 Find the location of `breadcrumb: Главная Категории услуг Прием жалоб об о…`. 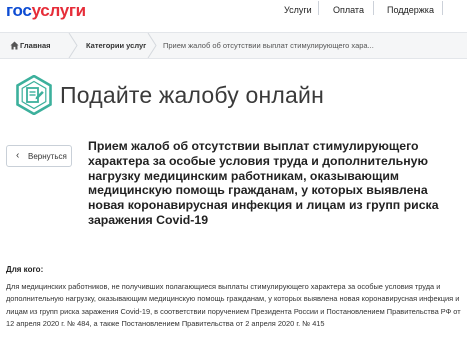

breadcrumb: Главная Категории услуг Прием жалоб об о… is located at coordinates (233, 45).